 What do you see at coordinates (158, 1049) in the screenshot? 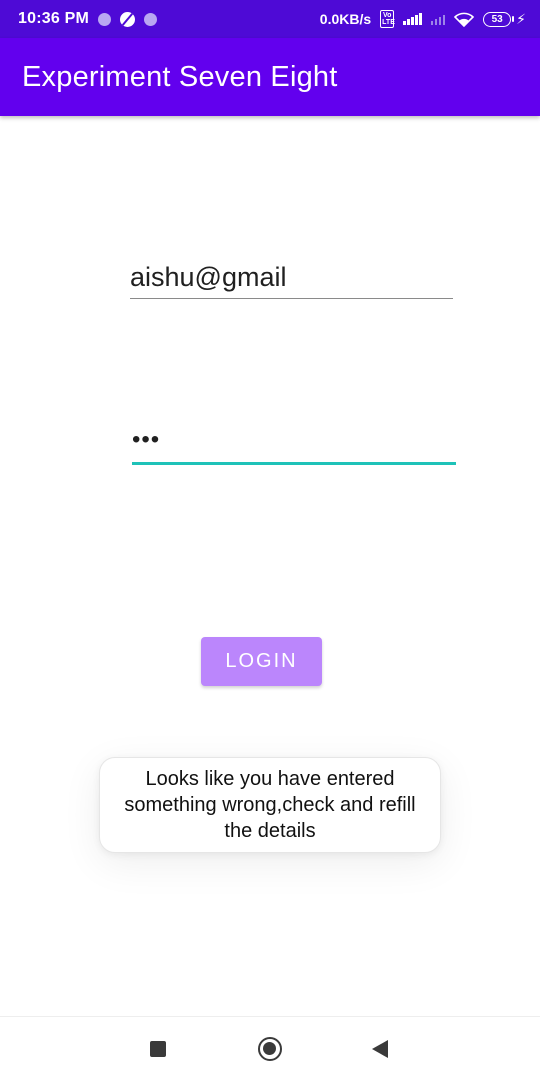
I see `recents-icon` at bounding box center [158, 1049].